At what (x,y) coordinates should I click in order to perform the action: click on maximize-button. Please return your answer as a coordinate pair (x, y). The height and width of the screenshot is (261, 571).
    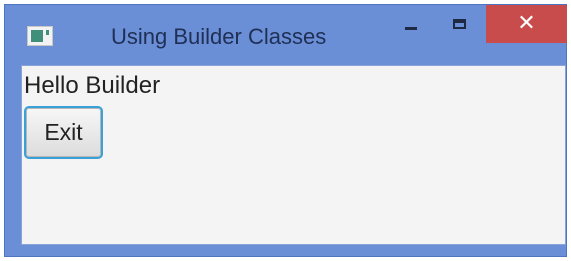
    Looking at the image, I should click on (459, 24).